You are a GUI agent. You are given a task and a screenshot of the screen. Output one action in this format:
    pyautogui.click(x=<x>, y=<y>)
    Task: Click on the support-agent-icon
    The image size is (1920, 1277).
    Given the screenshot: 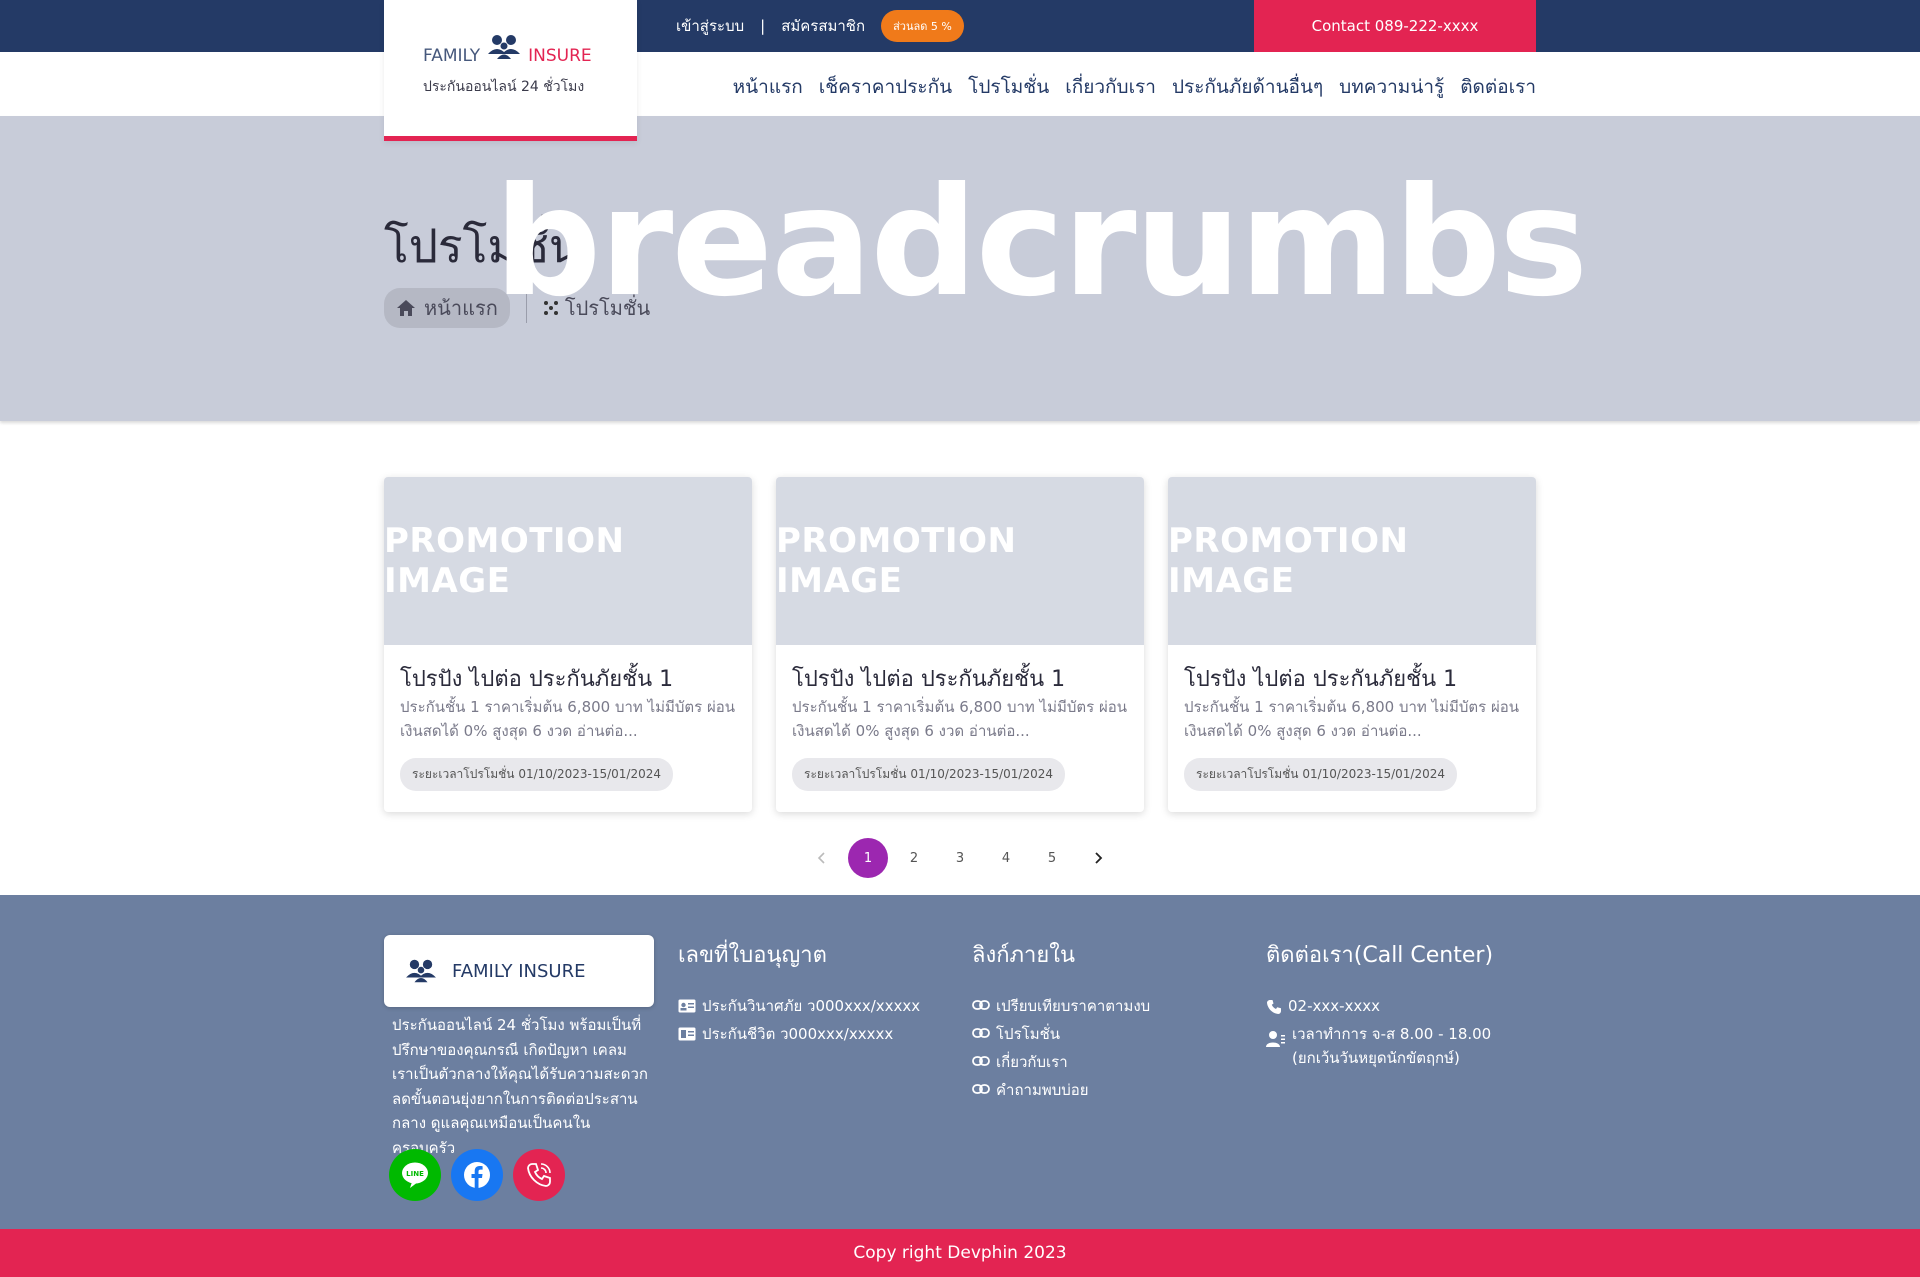 What is the action you would take?
    pyautogui.click(x=1275, y=1039)
    